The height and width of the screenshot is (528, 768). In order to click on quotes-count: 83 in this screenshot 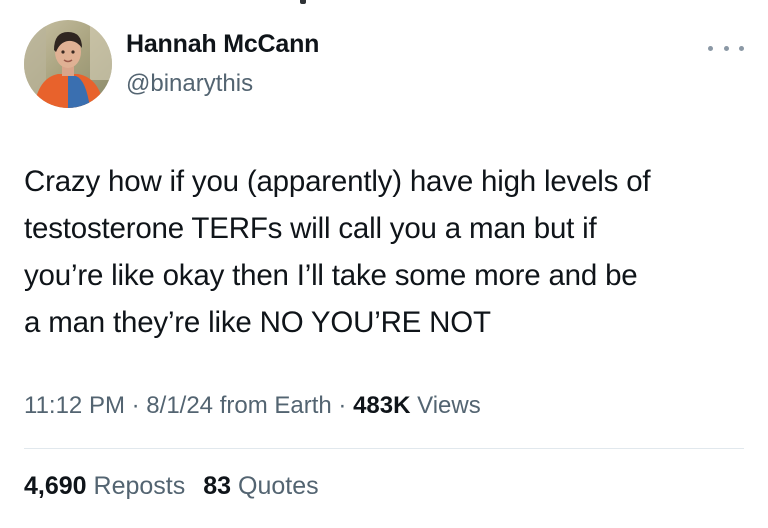, I will do `click(217, 486)`.